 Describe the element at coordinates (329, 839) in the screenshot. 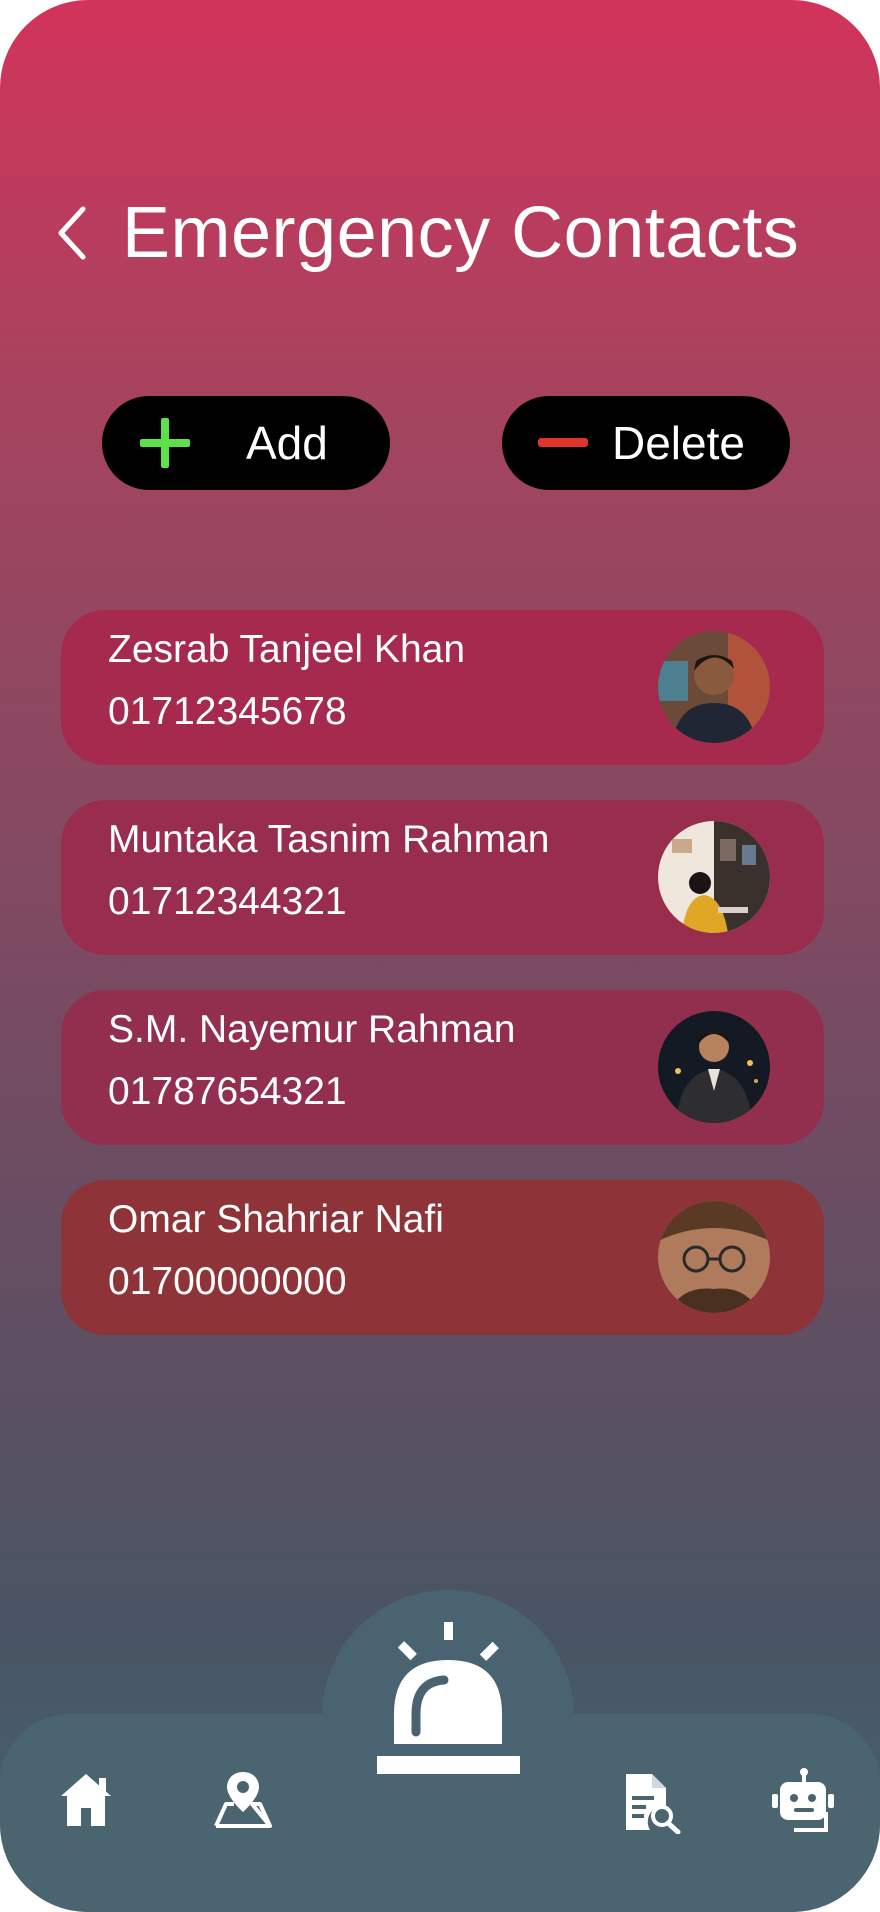

I see `contact-name: Muntaka Tasnim Rahman` at that location.